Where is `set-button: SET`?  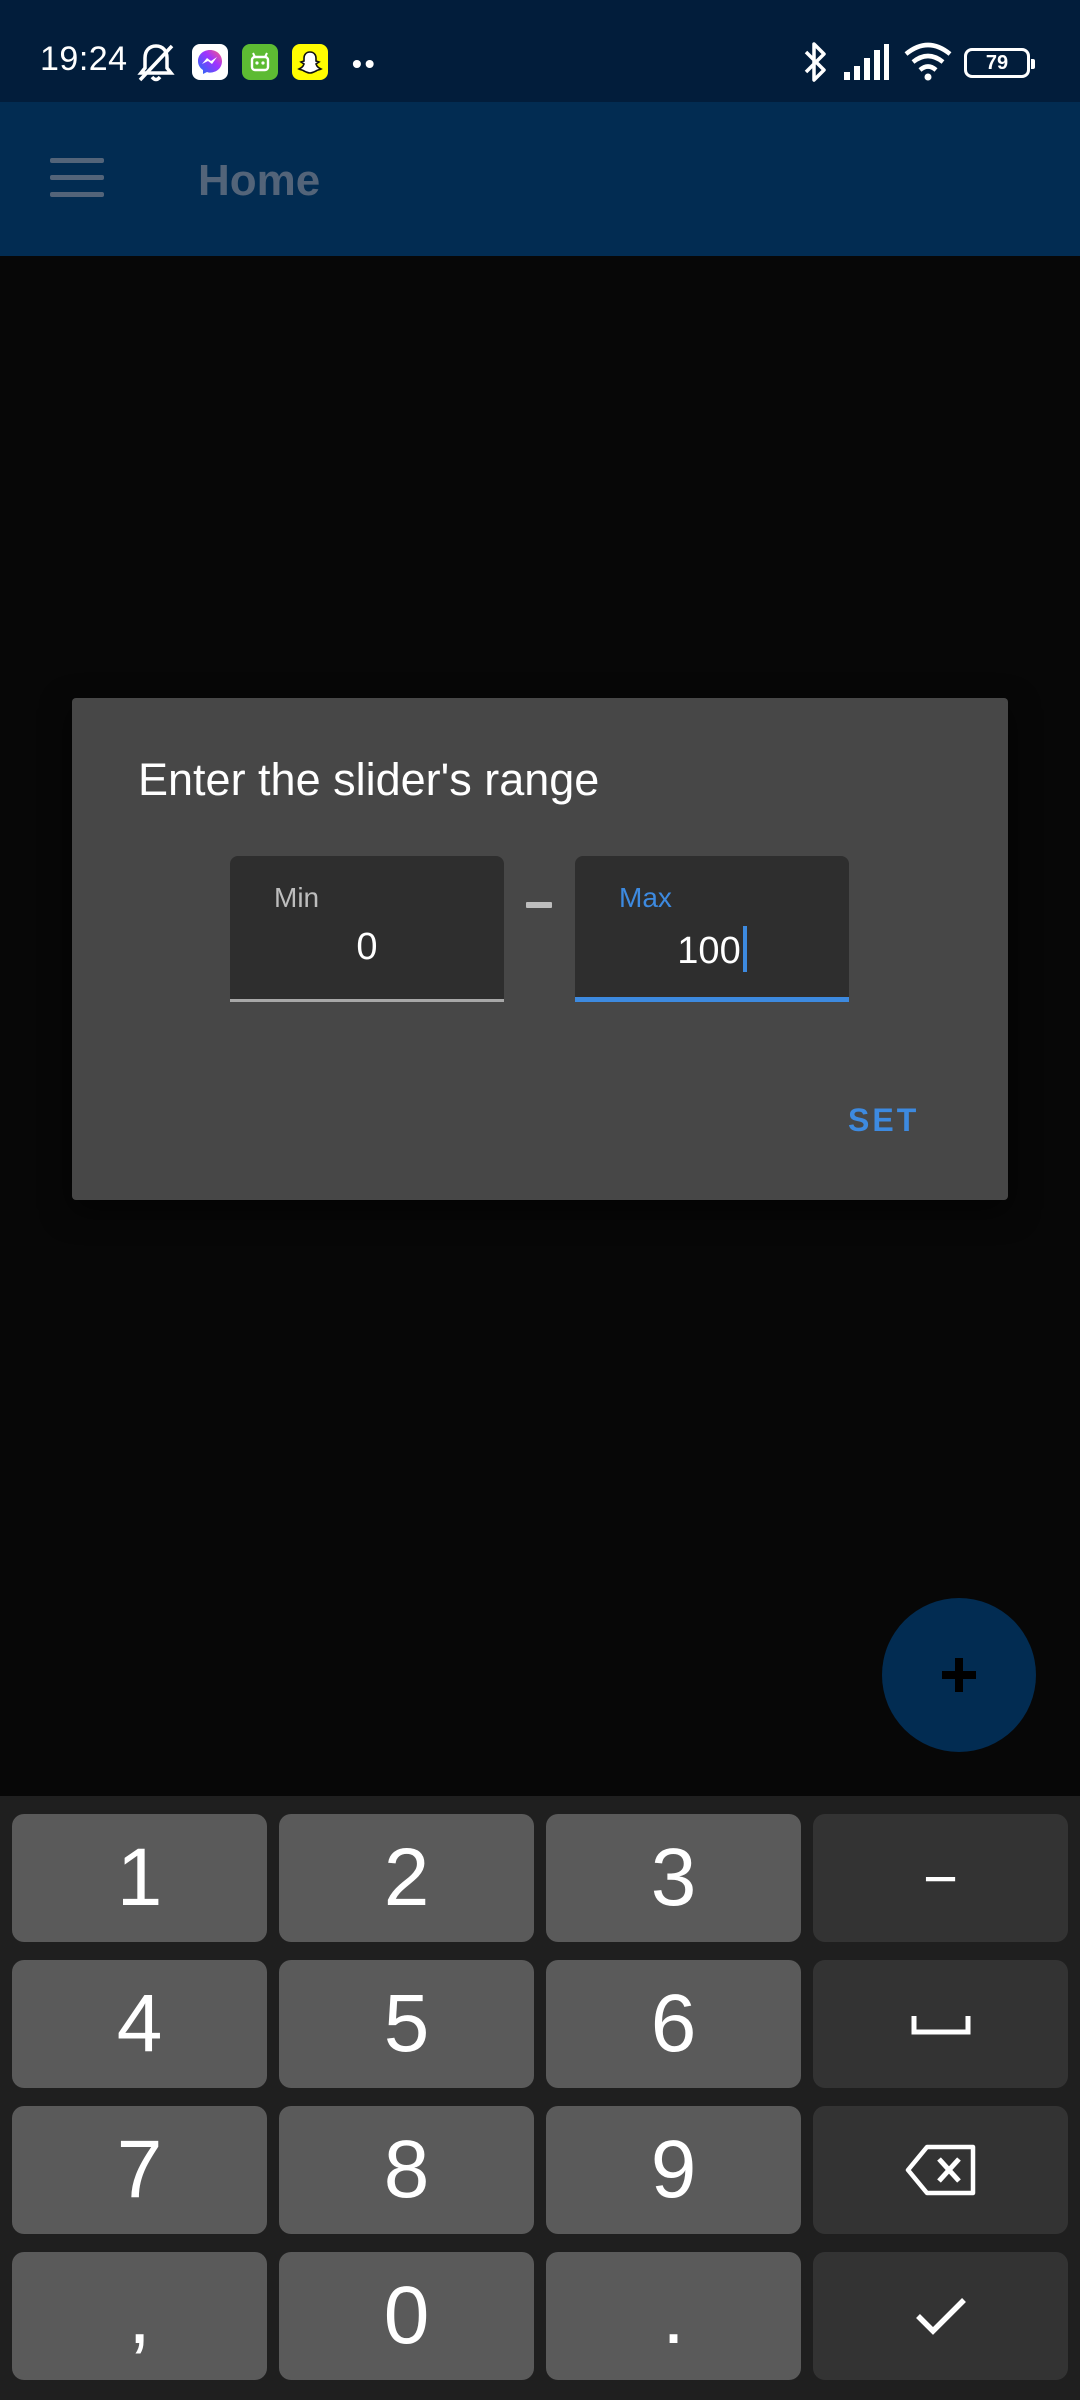
set-button: SET is located at coordinates (883, 1120).